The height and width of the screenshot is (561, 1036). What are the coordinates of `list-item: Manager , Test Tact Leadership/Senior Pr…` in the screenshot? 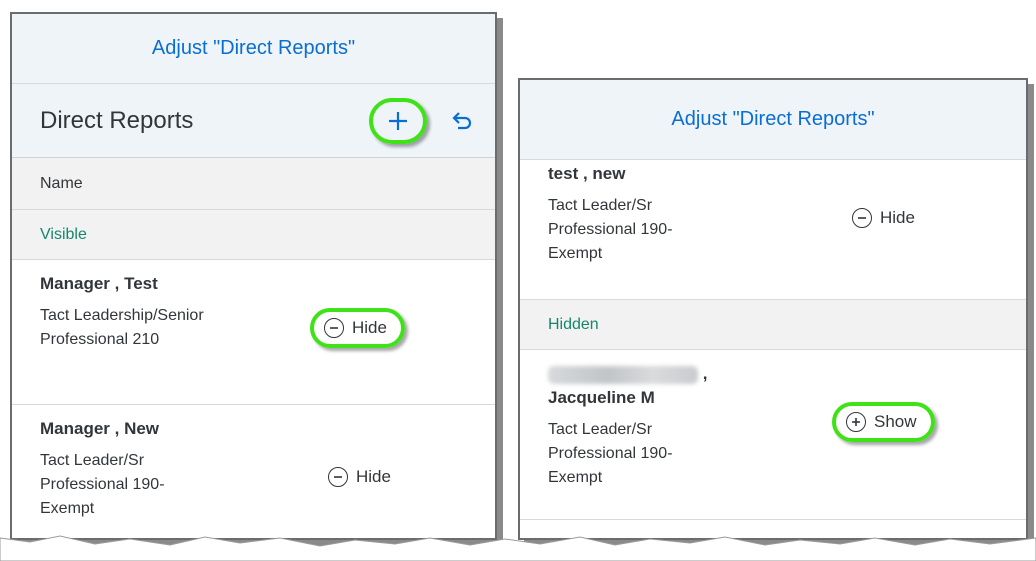 It's located at (253, 332).